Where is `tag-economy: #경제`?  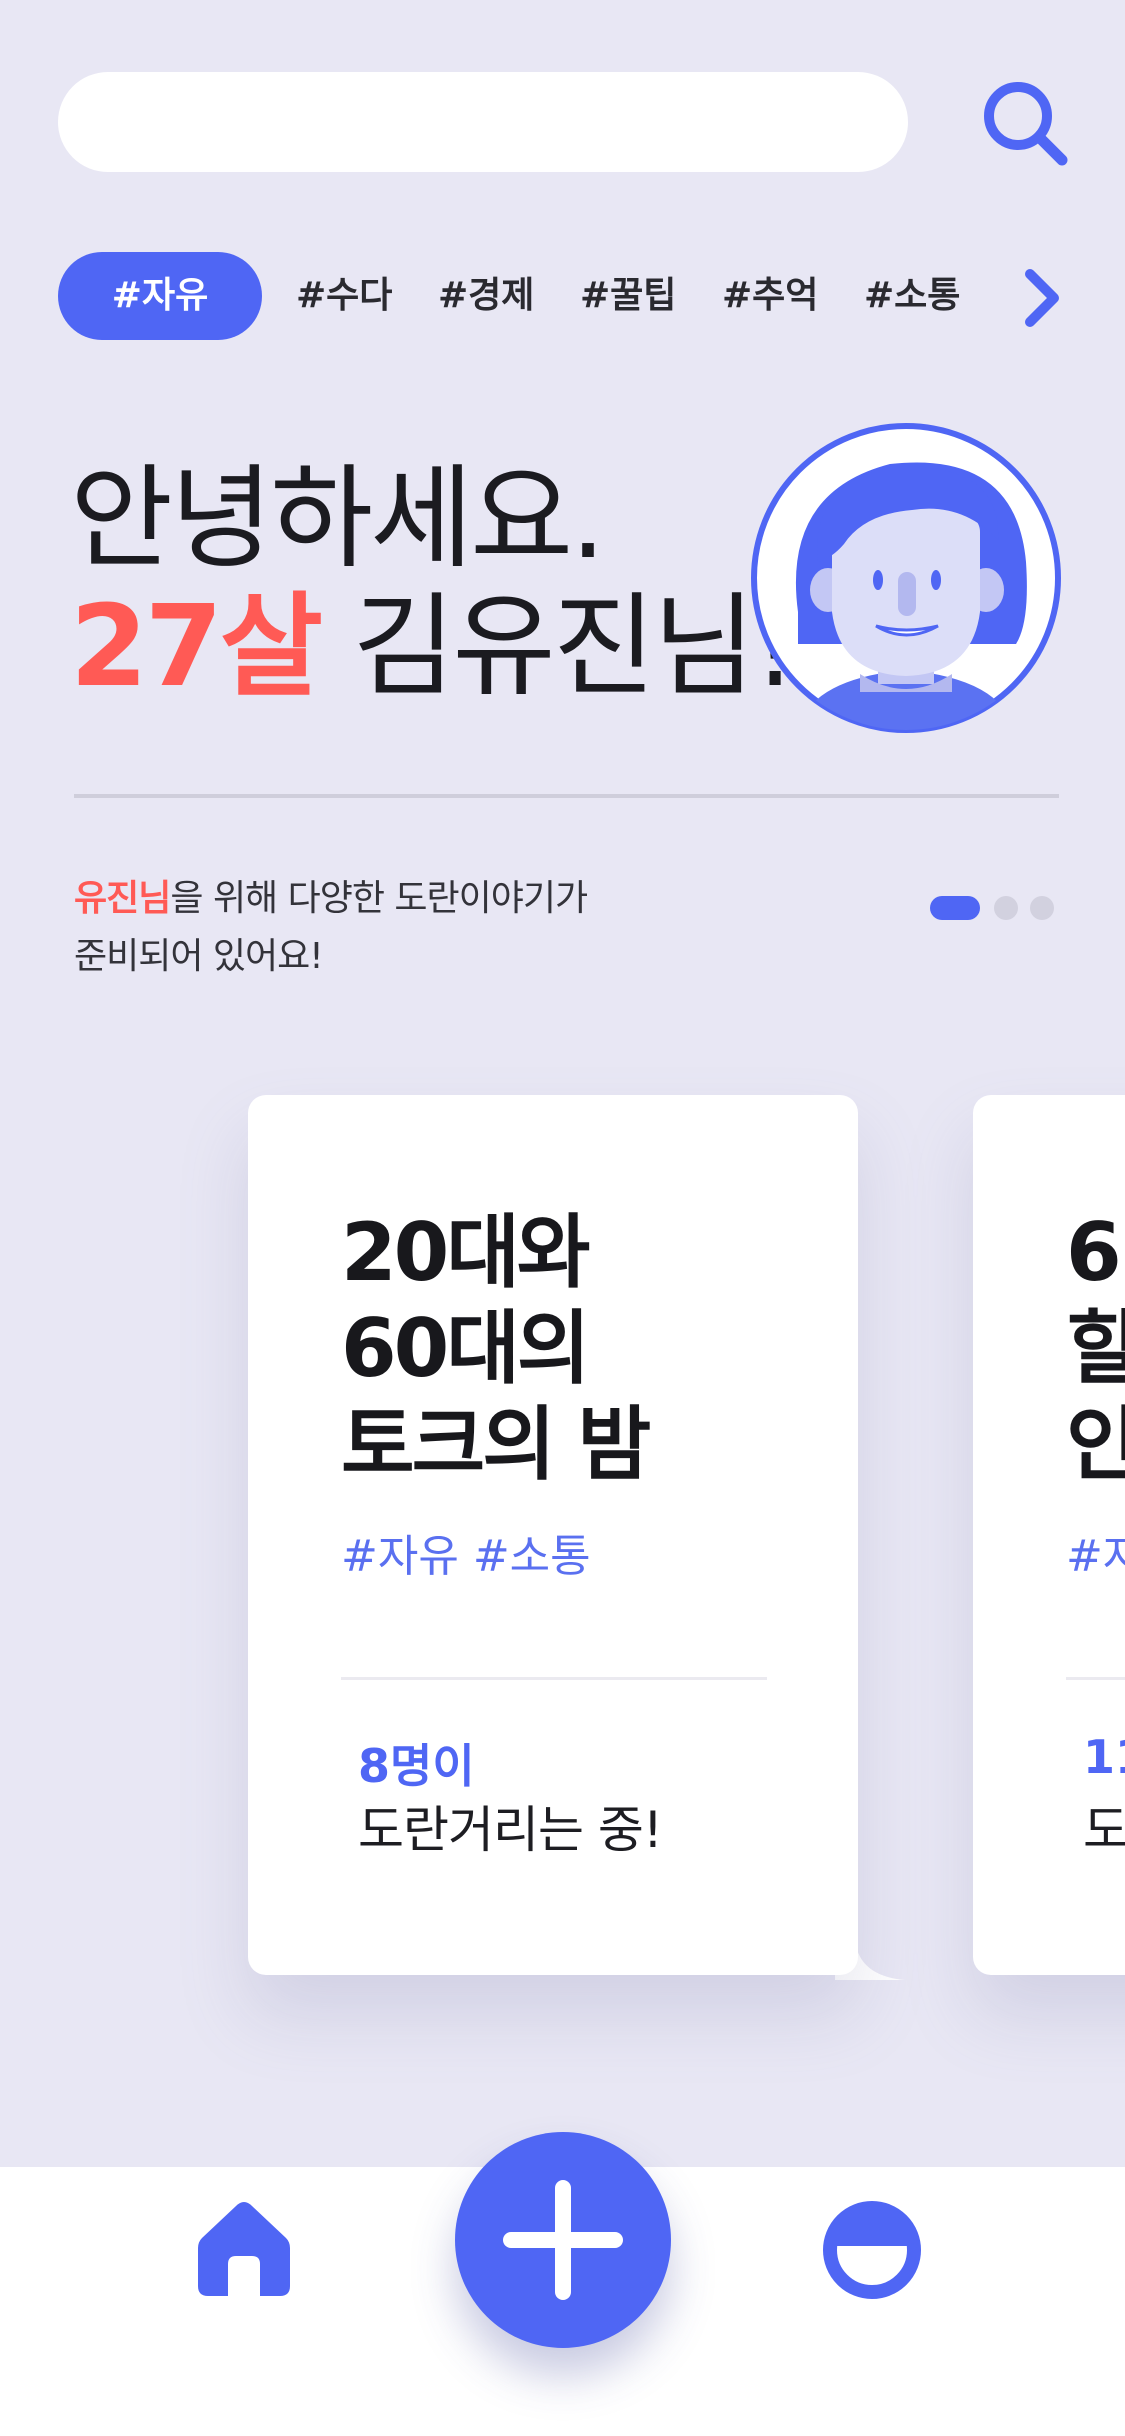
tag-economy: #경제 is located at coordinates (486, 296).